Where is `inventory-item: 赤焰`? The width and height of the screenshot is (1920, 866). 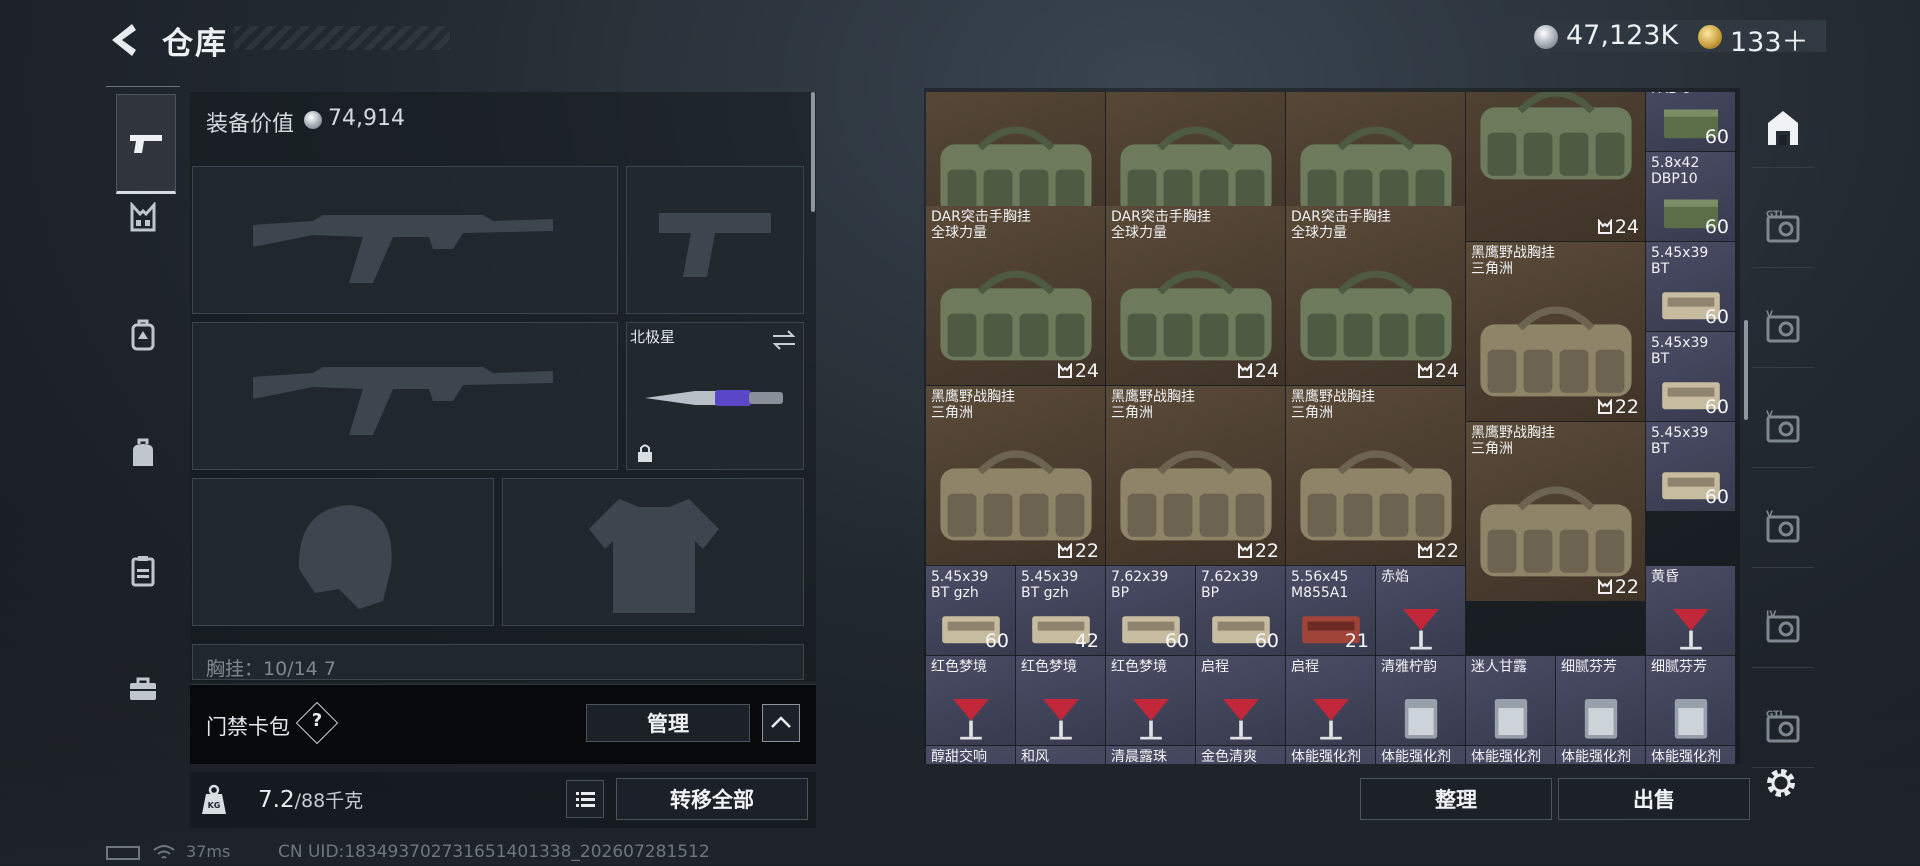
inventory-item: 赤焰 is located at coordinates (1421, 611).